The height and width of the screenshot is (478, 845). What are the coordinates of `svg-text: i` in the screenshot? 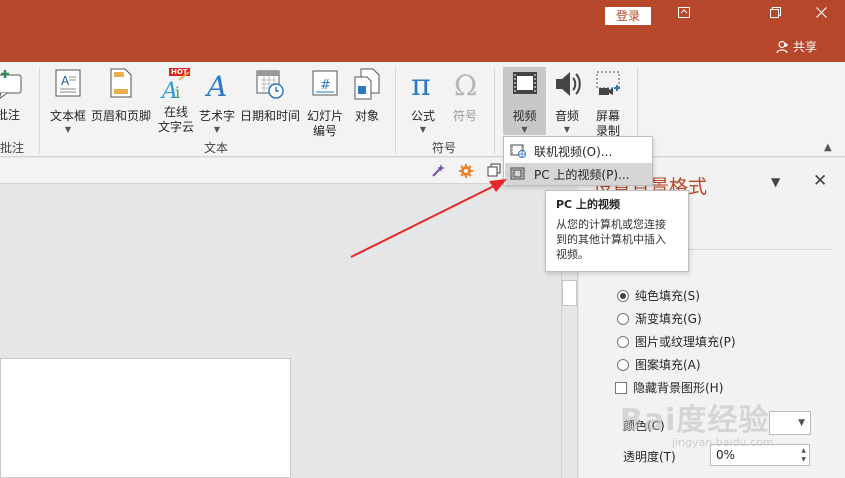 It's located at (177, 91).